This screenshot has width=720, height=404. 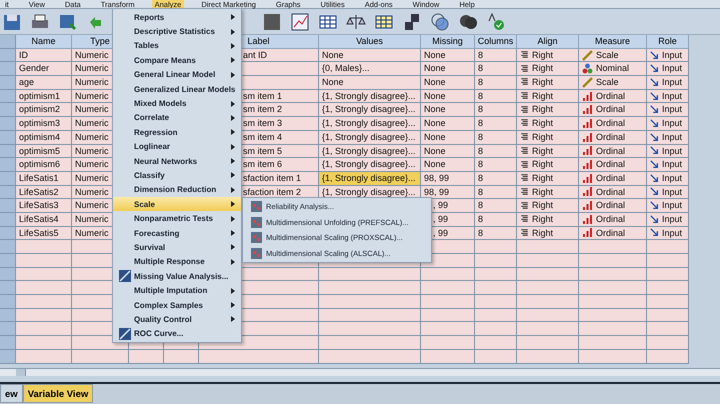 I want to click on menu-item: Reports, so click(x=177, y=17).